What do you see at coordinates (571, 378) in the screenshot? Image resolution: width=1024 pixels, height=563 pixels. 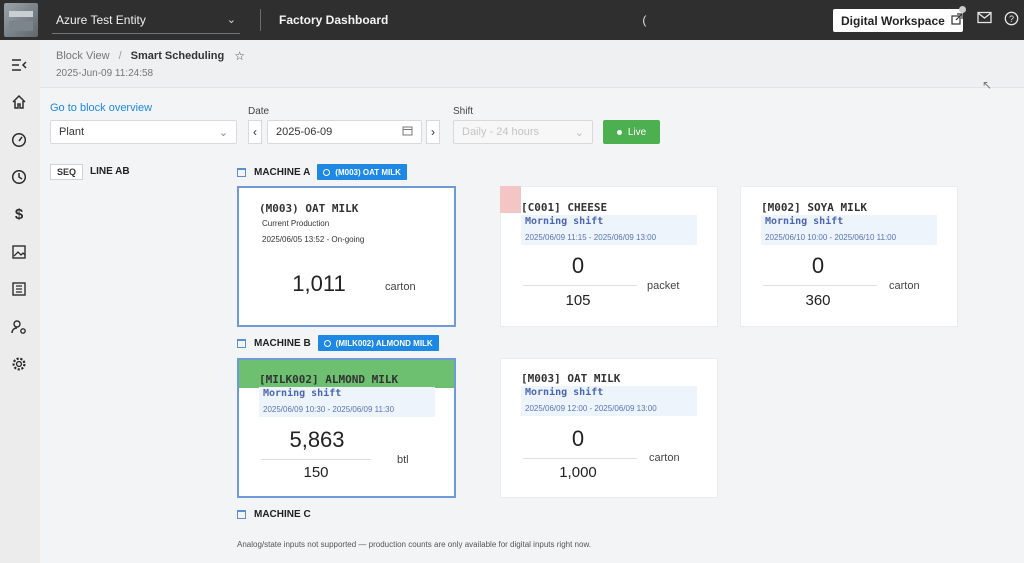 I see `card-title: [M003] OAT MILK` at bounding box center [571, 378].